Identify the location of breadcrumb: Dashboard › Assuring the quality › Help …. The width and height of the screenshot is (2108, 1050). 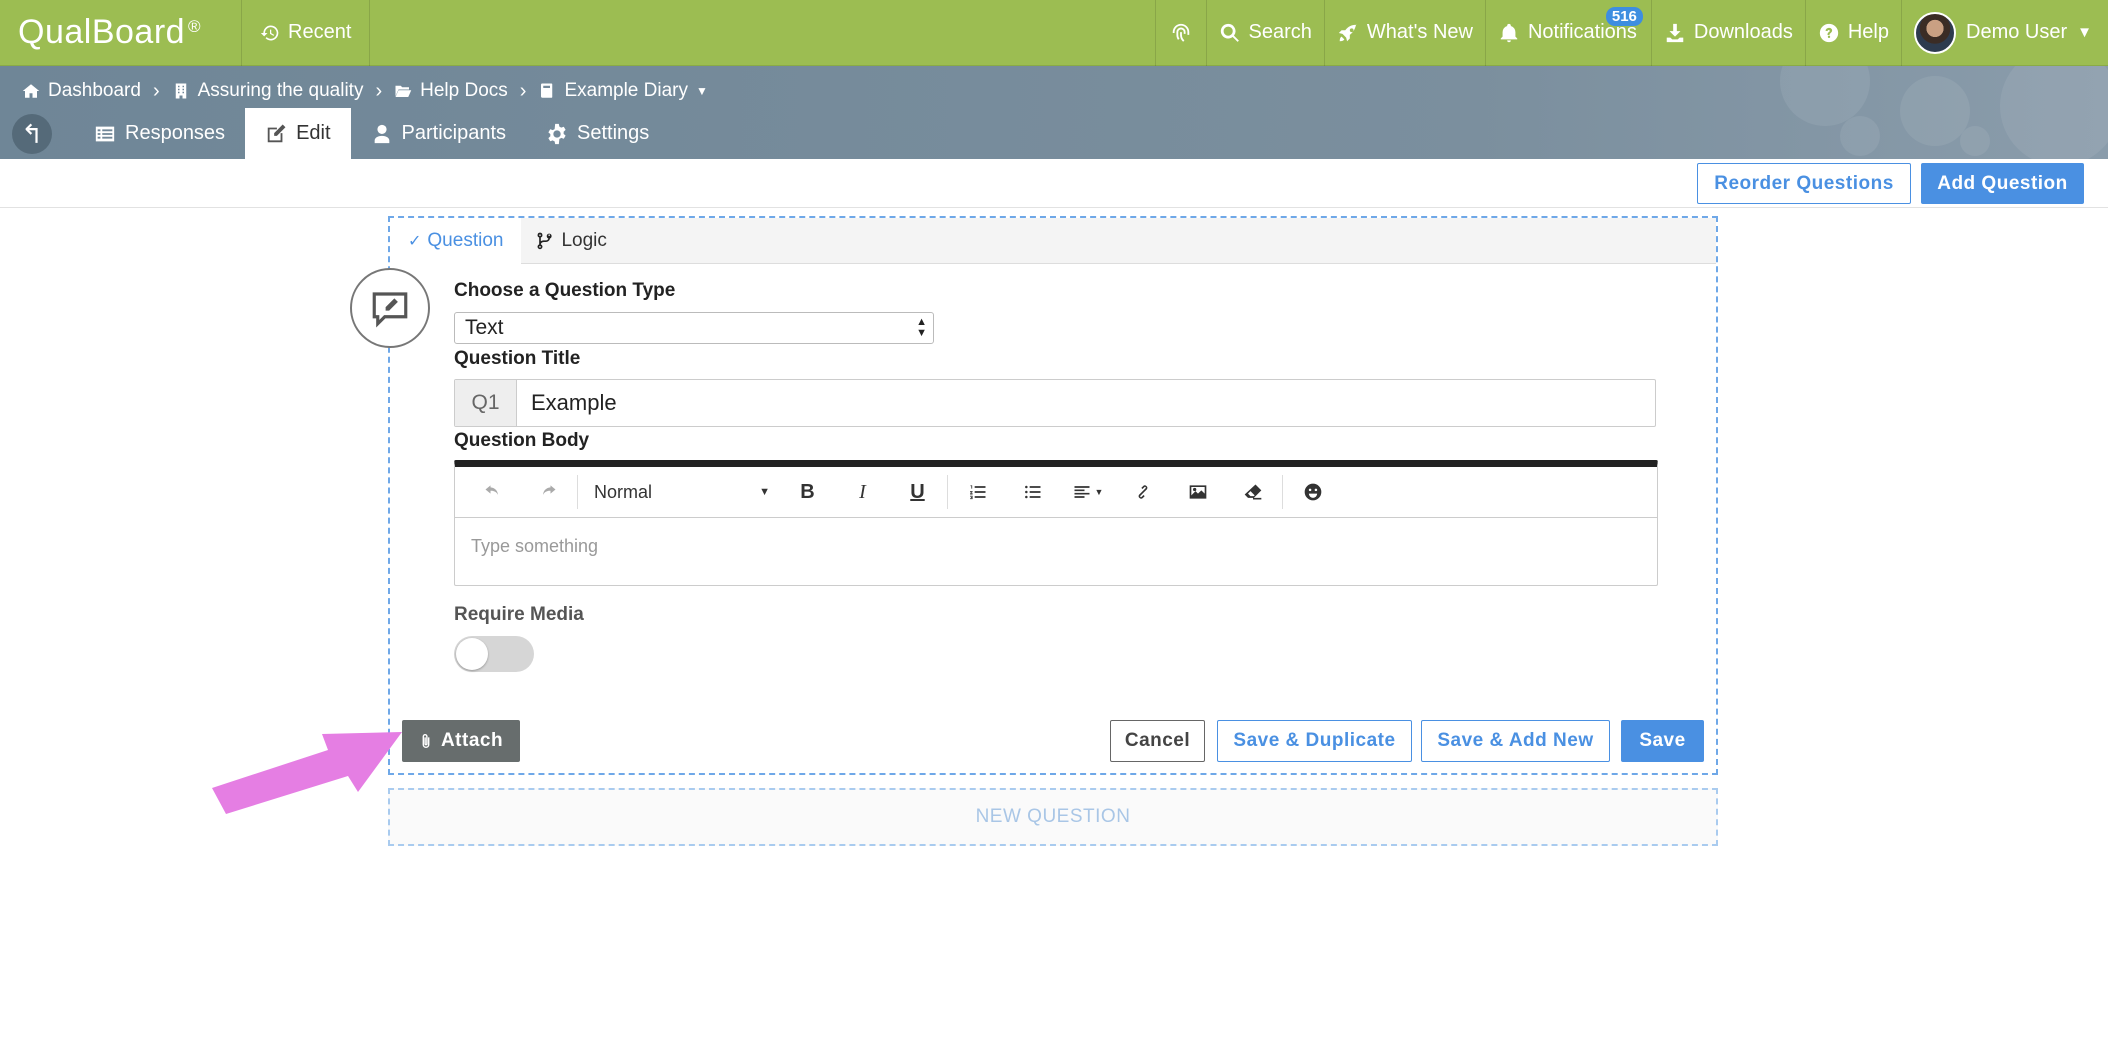
(365, 91).